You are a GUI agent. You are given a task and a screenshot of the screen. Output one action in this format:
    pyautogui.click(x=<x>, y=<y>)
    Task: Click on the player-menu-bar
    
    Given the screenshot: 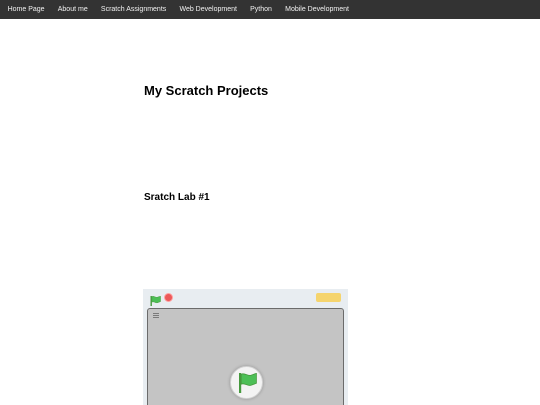 What is the action you would take?
    pyautogui.click(x=245, y=298)
    